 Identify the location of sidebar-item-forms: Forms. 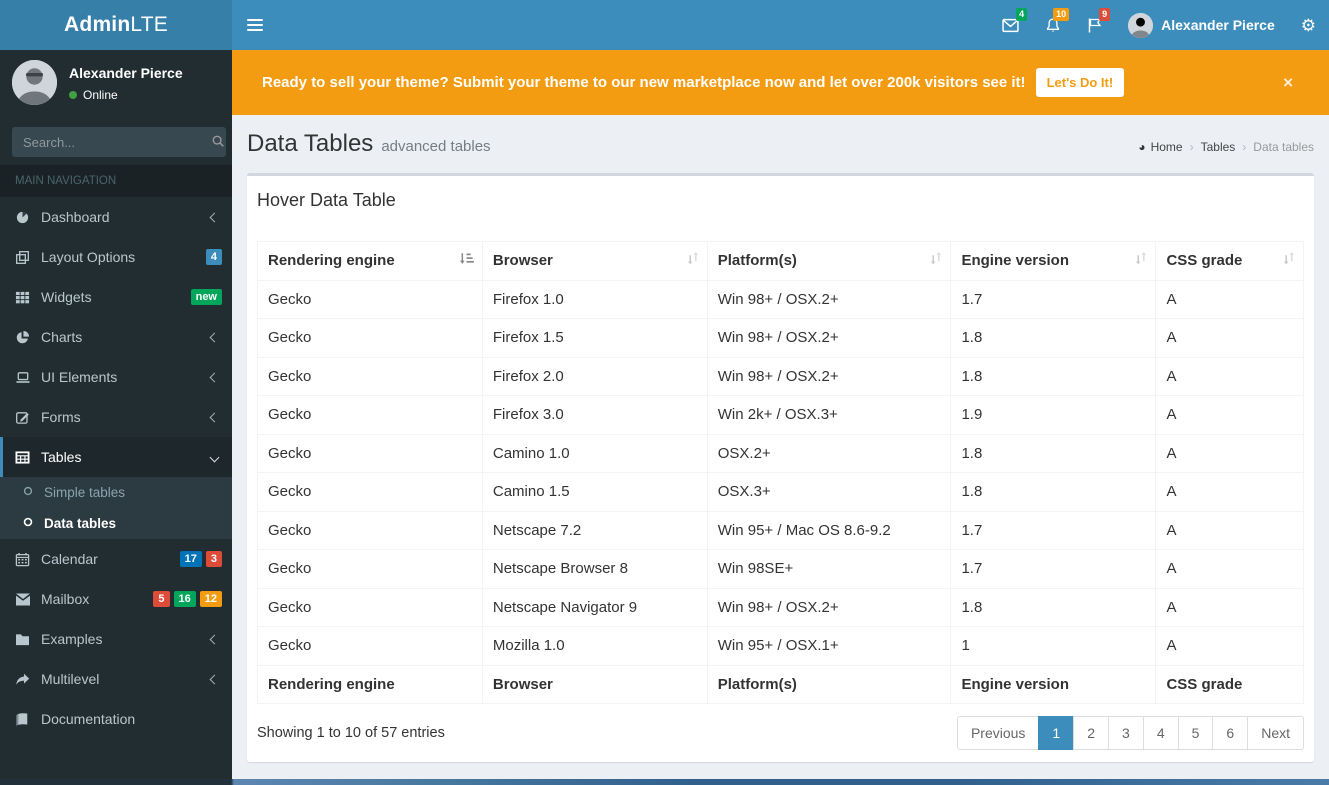
(116, 417).